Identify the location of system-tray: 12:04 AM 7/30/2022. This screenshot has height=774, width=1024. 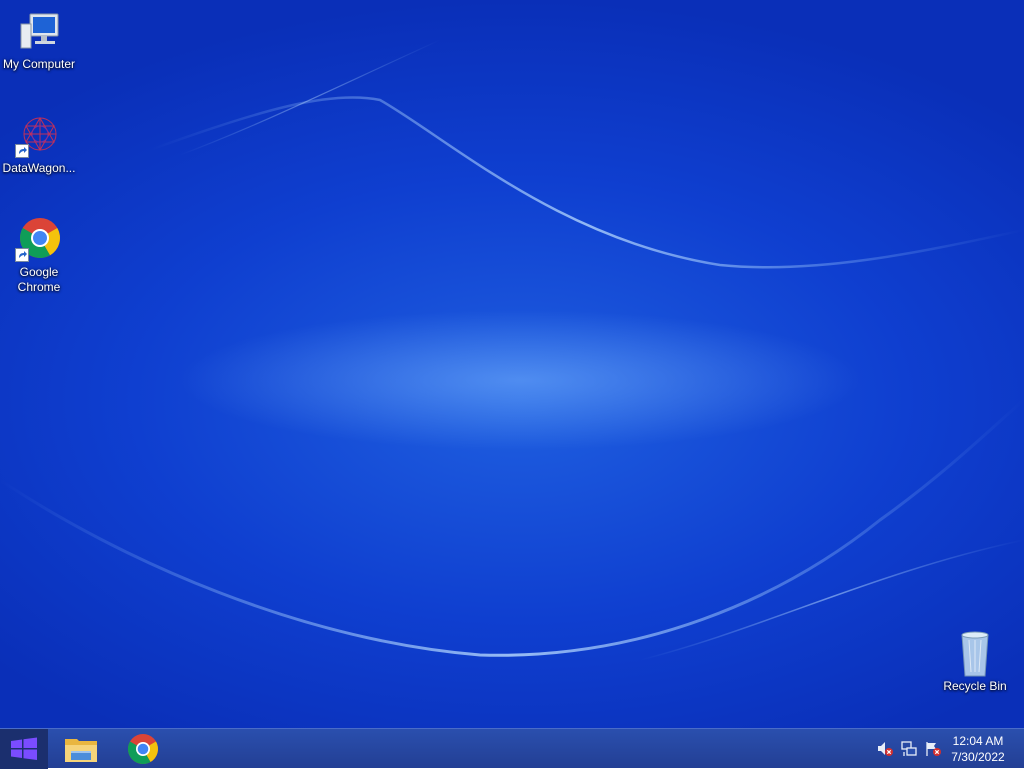
(944, 749).